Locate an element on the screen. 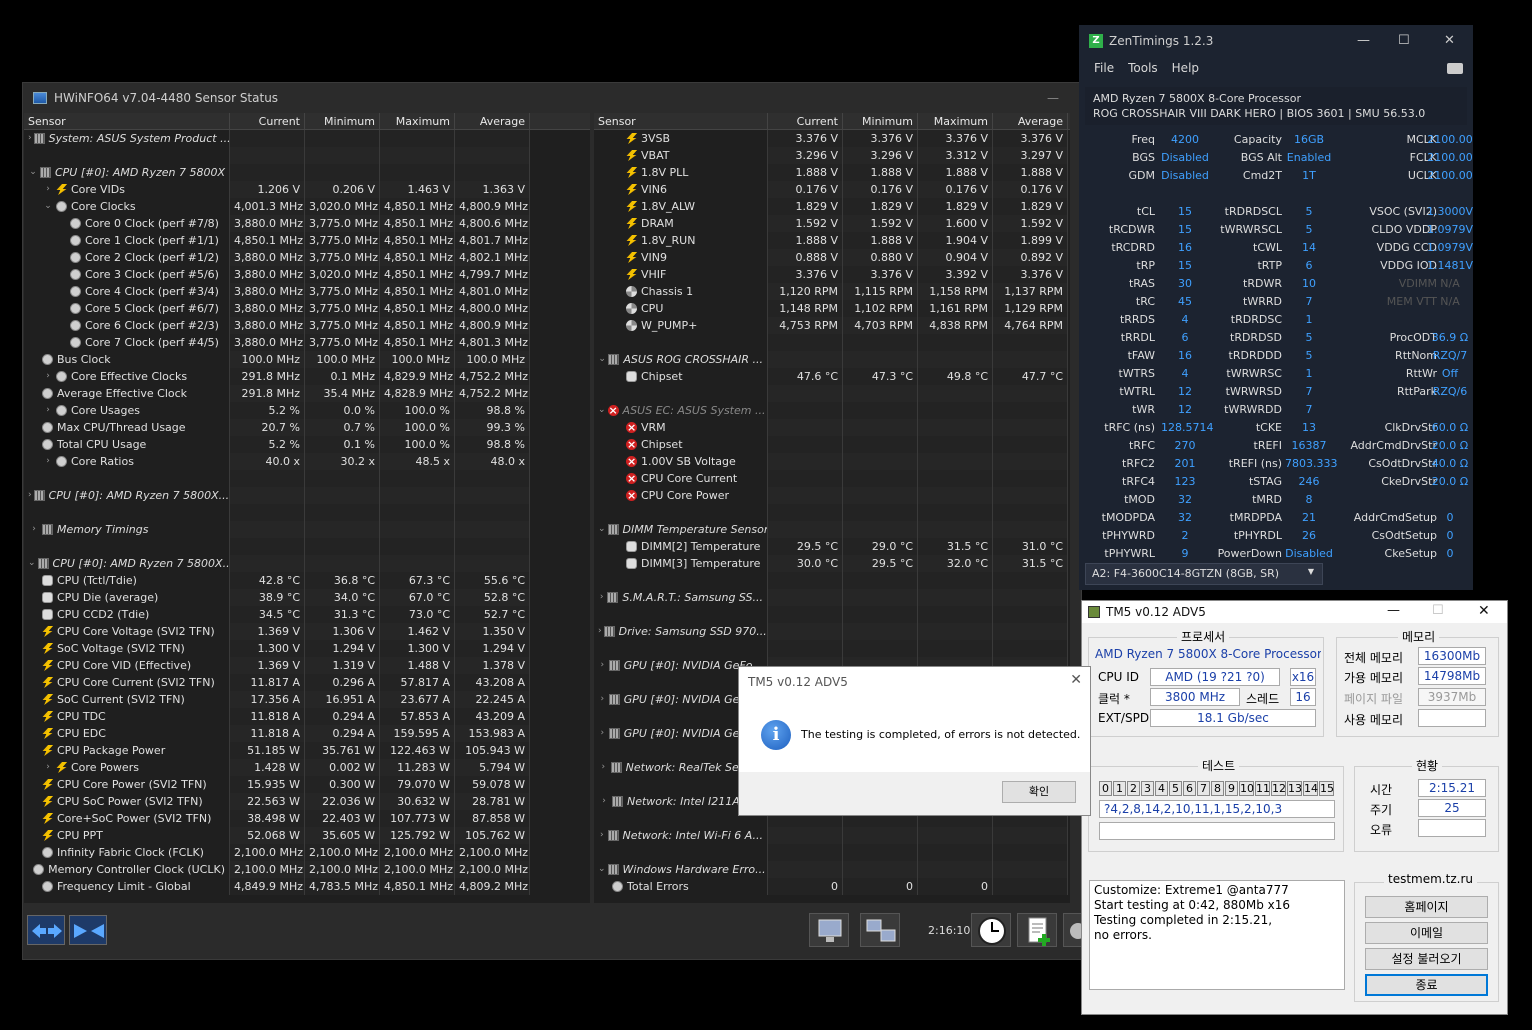  sensor-row: CPU TDC 11.818 A 0.294 A 57.853 A 43.209 A is located at coordinates (307, 716).